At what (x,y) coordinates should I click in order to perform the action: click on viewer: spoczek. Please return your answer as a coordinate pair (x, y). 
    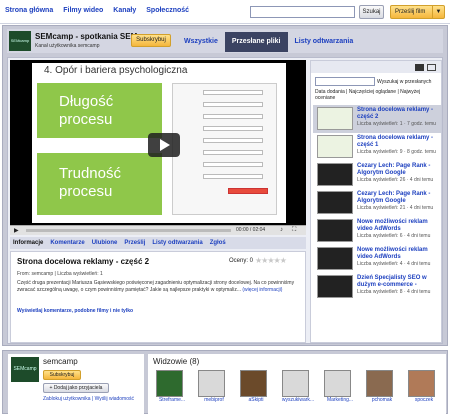
    Looking at the image, I should click on (424, 386).